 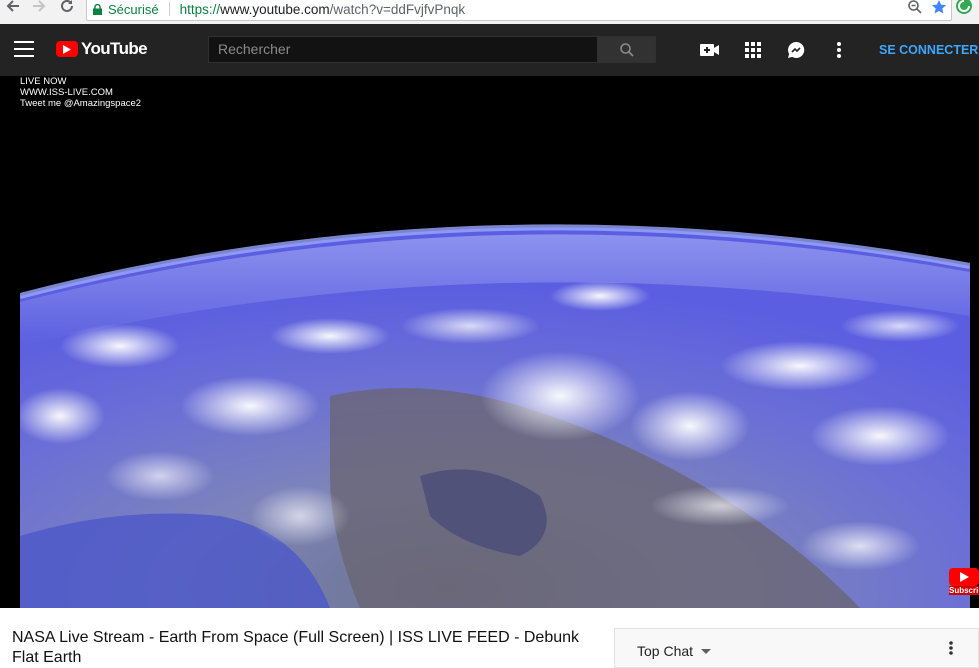 What do you see at coordinates (66, 92) in the screenshot?
I see `overlay-line-site: WWW.ISS-LIVE.COM` at bounding box center [66, 92].